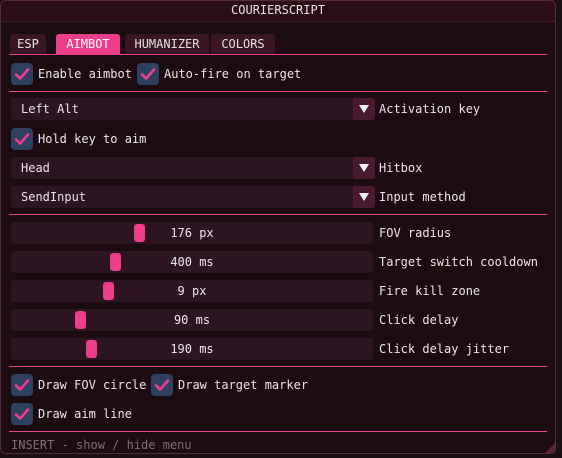 The image size is (562, 458). What do you see at coordinates (243, 385) in the screenshot?
I see `draw-target-marker-label: Draw target marker` at bounding box center [243, 385].